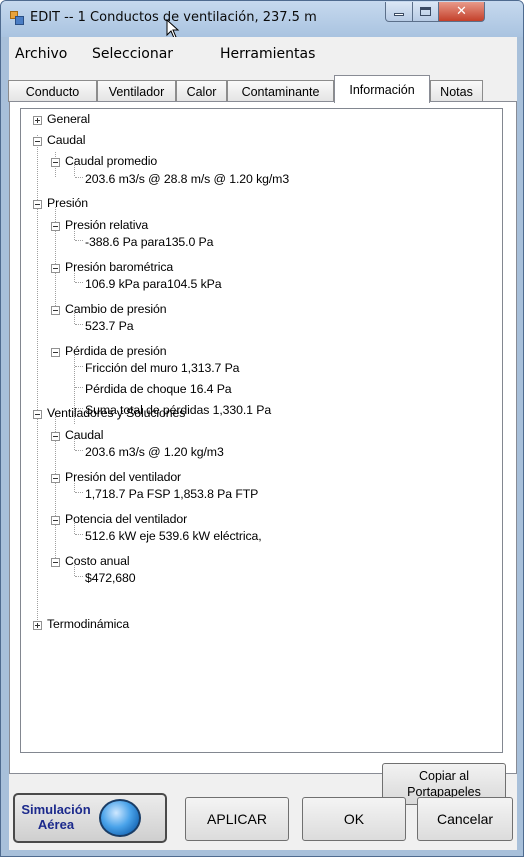 Image resolution: width=524 pixels, height=857 pixels. What do you see at coordinates (37, 141) in the screenshot?
I see `collapse-caudal-icon` at bounding box center [37, 141].